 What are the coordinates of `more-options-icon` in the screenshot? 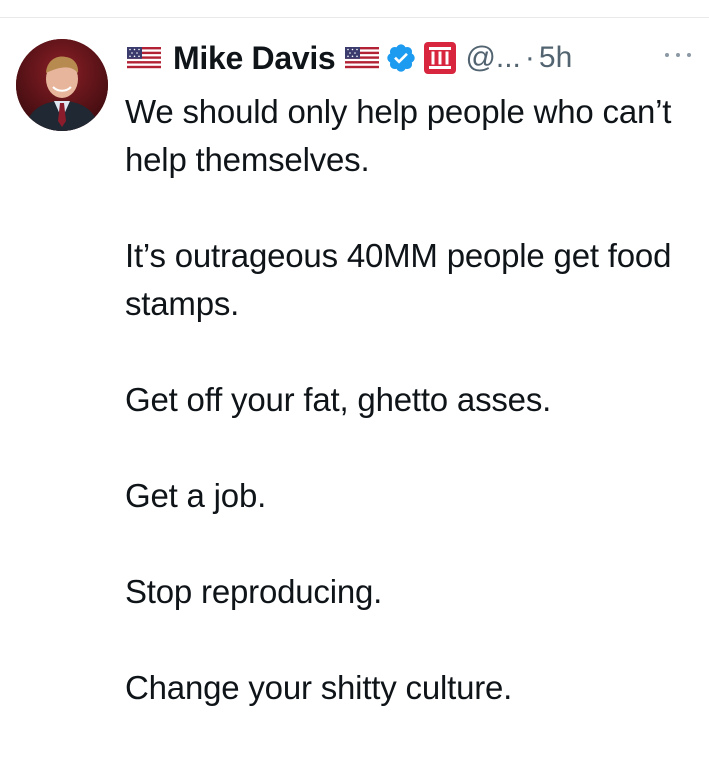 It's located at (678, 55).